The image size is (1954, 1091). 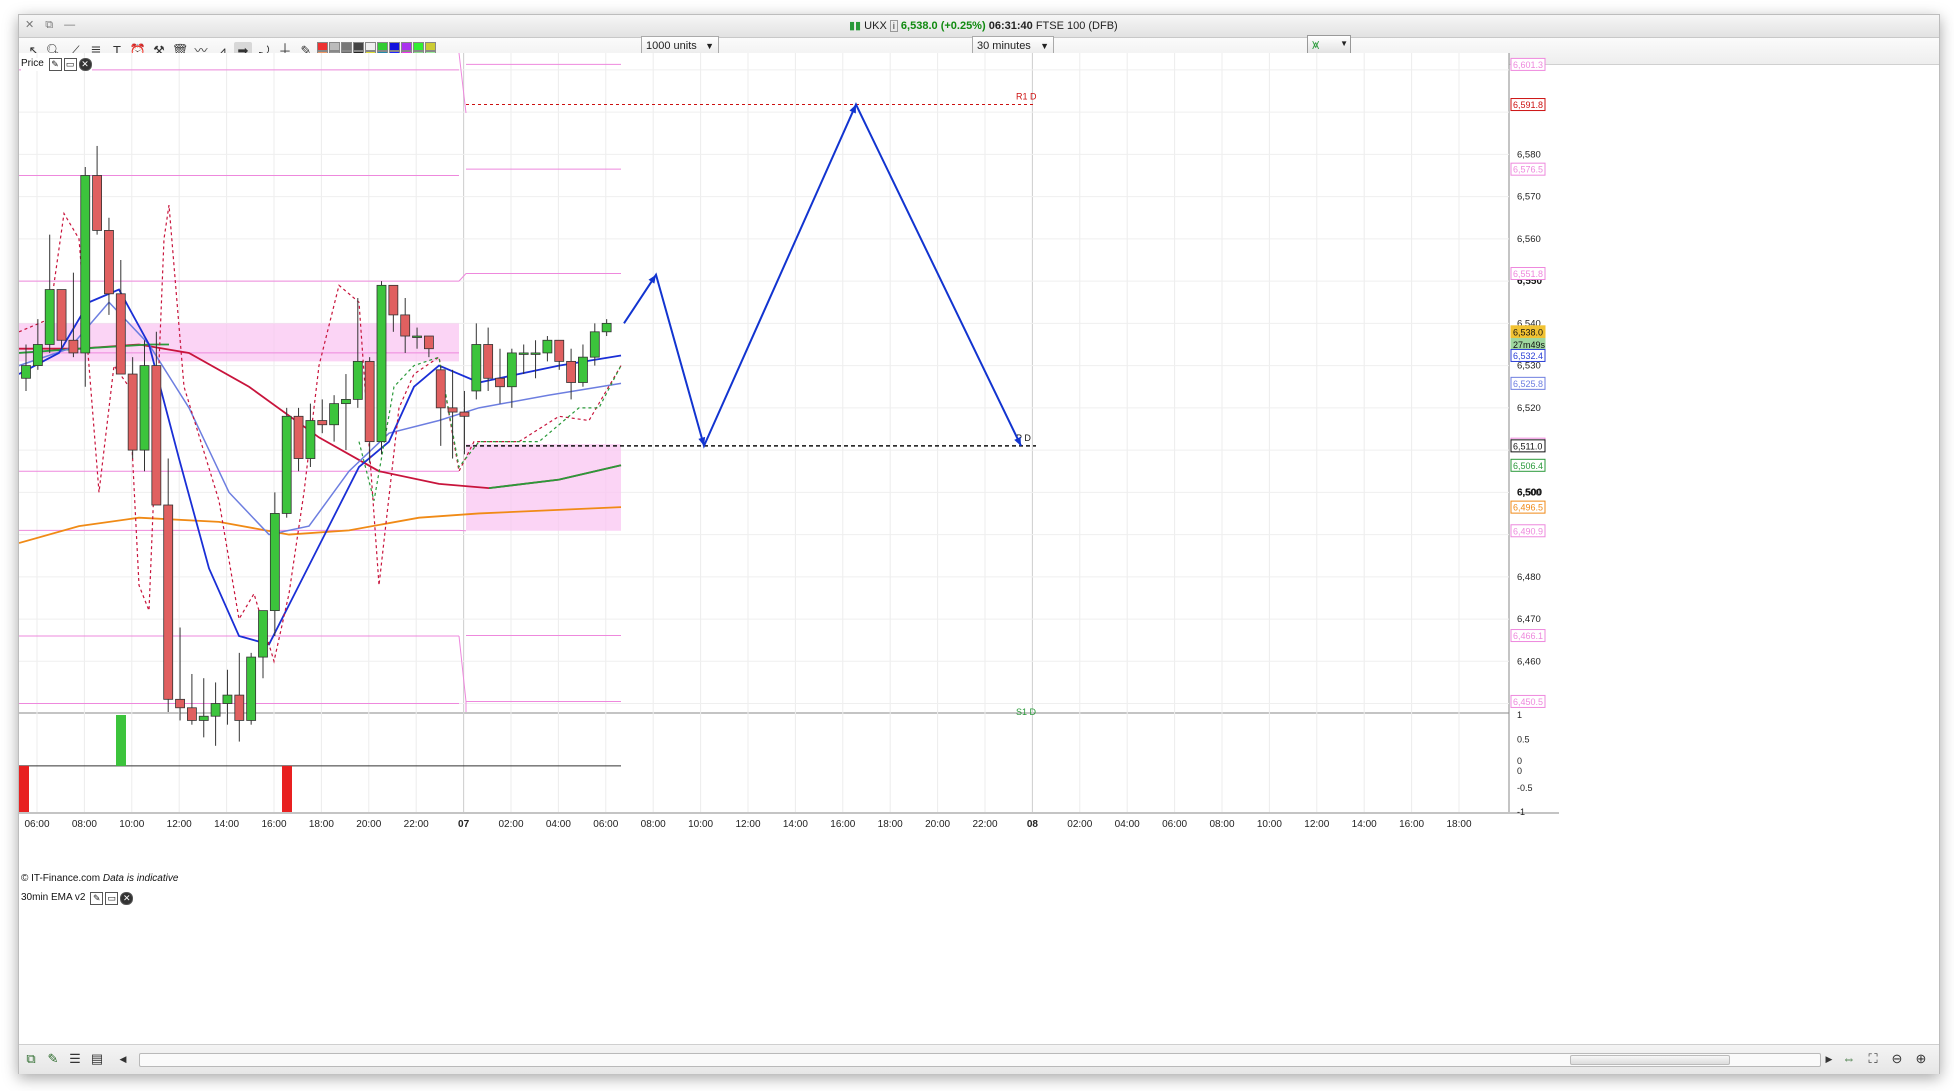 What do you see at coordinates (1525, 788) in the screenshot?
I see `ema-tick-label: -0.5` at bounding box center [1525, 788].